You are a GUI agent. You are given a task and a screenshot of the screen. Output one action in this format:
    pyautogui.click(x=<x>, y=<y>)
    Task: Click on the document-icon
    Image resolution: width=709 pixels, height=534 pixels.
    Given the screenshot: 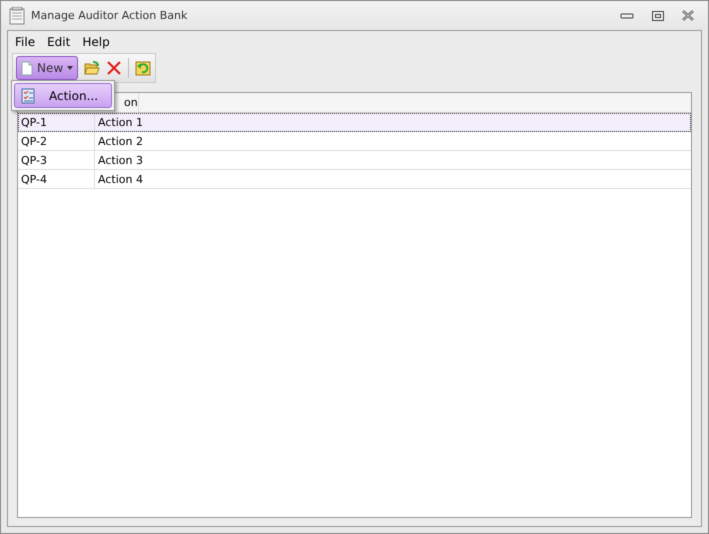 What is the action you would take?
    pyautogui.click(x=27, y=68)
    